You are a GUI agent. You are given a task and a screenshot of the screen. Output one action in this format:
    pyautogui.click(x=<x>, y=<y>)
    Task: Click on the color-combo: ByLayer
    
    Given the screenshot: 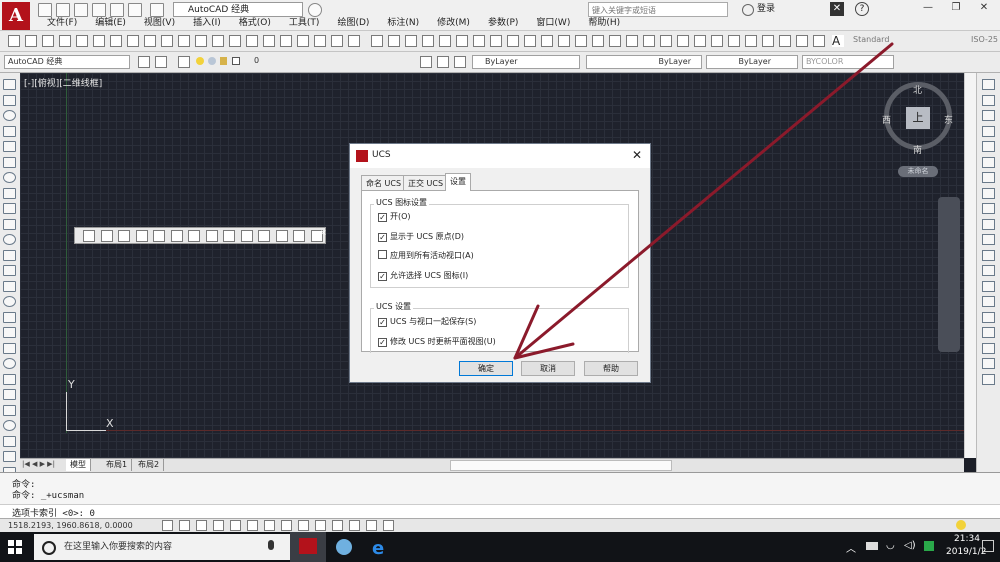 What is the action you would take?
    pyautogui.click(x=526, y=62)
    